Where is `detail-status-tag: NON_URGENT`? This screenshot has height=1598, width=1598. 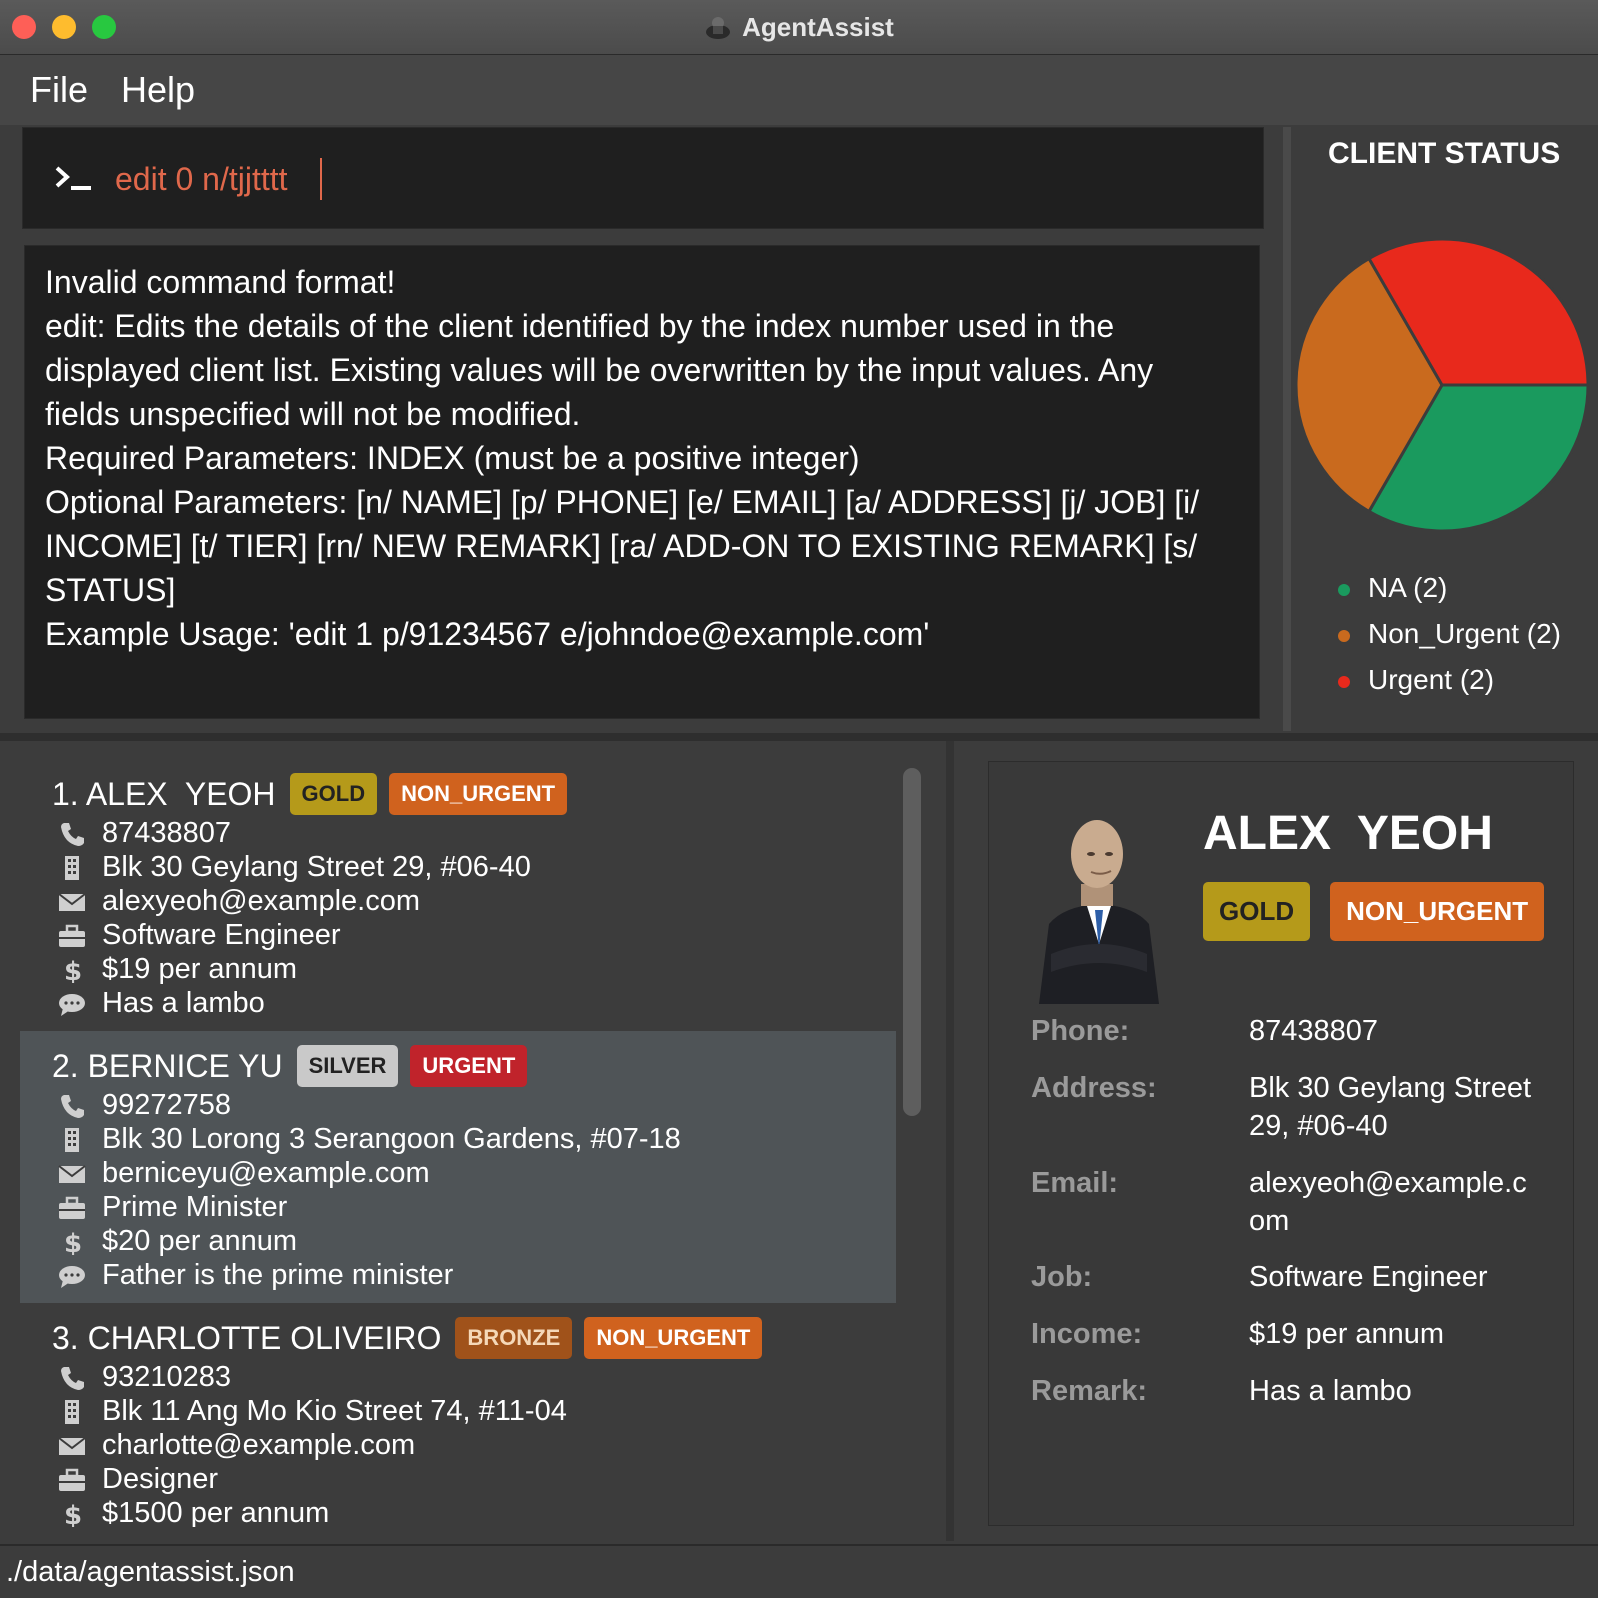
detail-status-tag: NON_URGENT is located at coordinates (1437, 911).